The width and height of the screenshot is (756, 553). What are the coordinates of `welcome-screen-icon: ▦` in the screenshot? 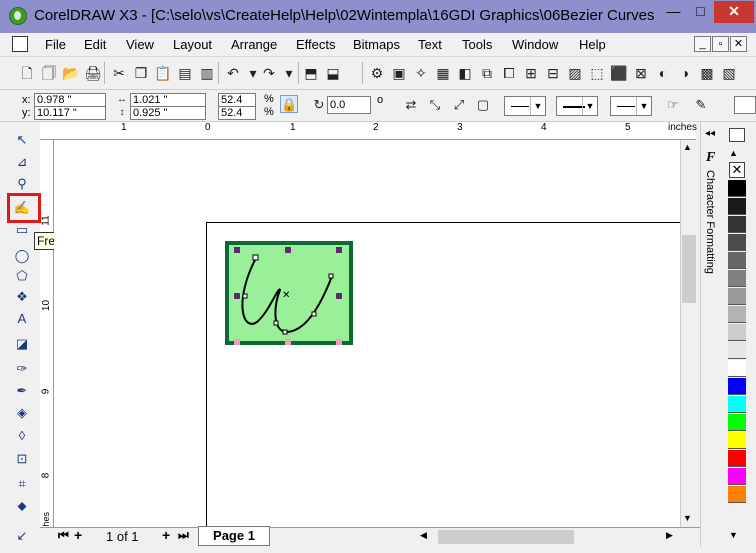 It's located at (443, 73).